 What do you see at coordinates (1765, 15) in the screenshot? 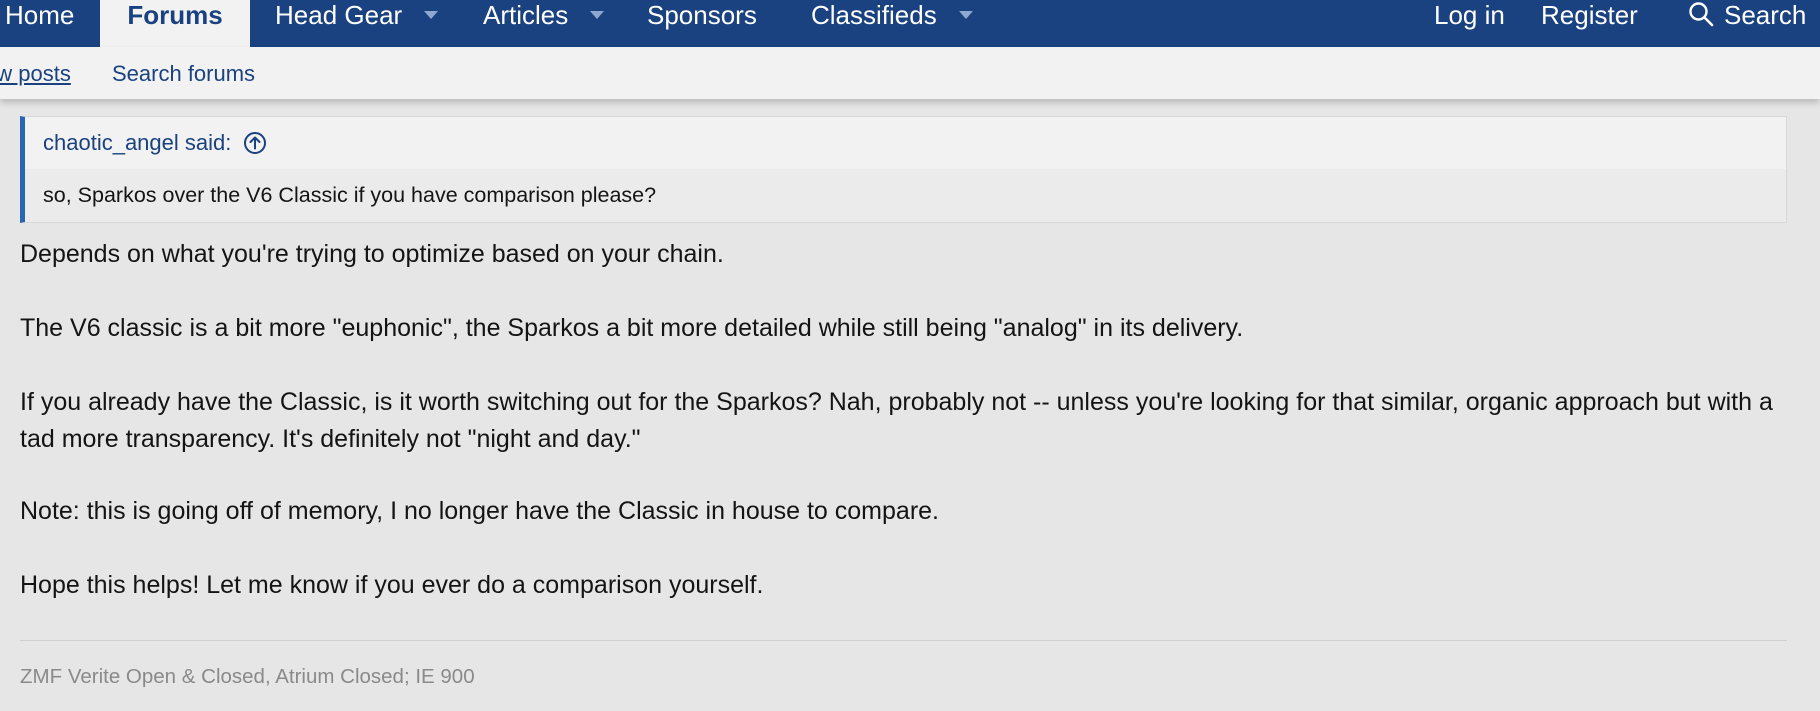
I see `search-label: Search` at bounding box center [1765, 15].